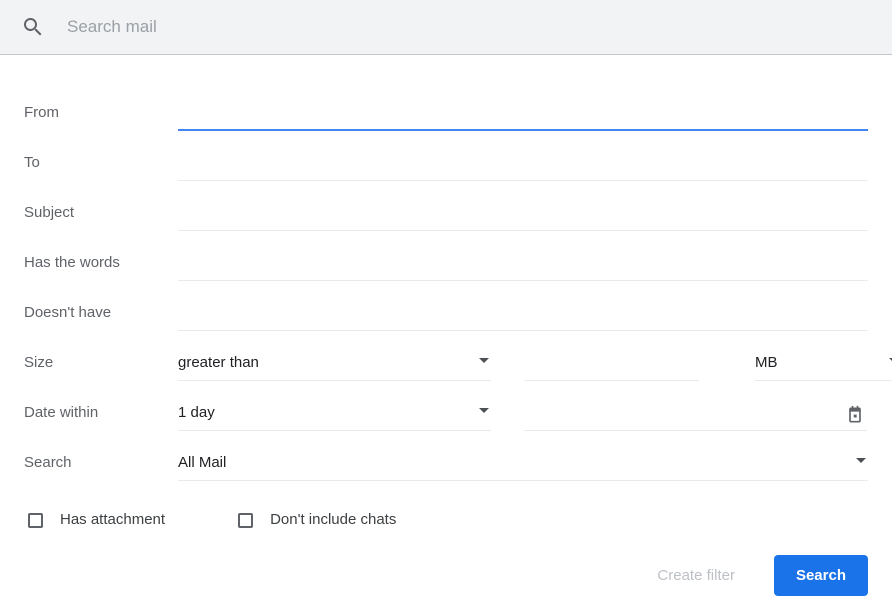  I want to click on search-bar, so click(446, 27).